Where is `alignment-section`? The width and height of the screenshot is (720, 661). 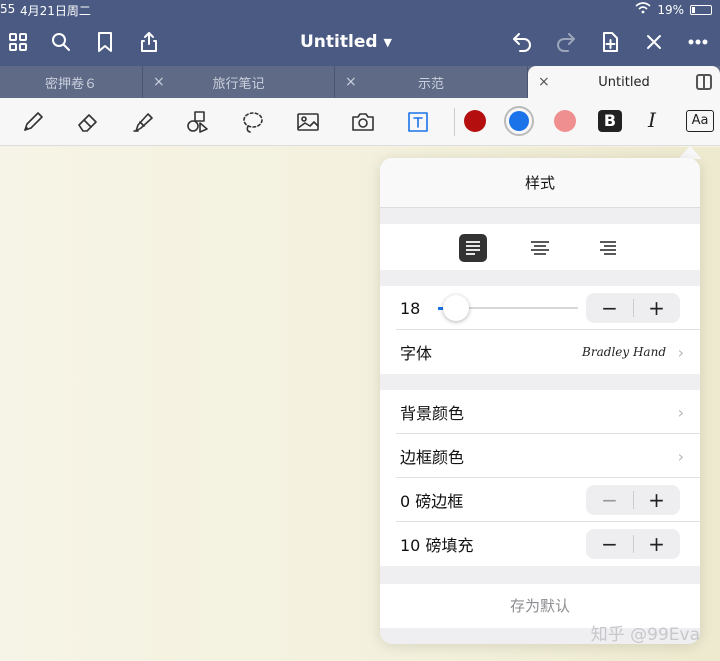 alignment-section is located at coordinates (540, 247).